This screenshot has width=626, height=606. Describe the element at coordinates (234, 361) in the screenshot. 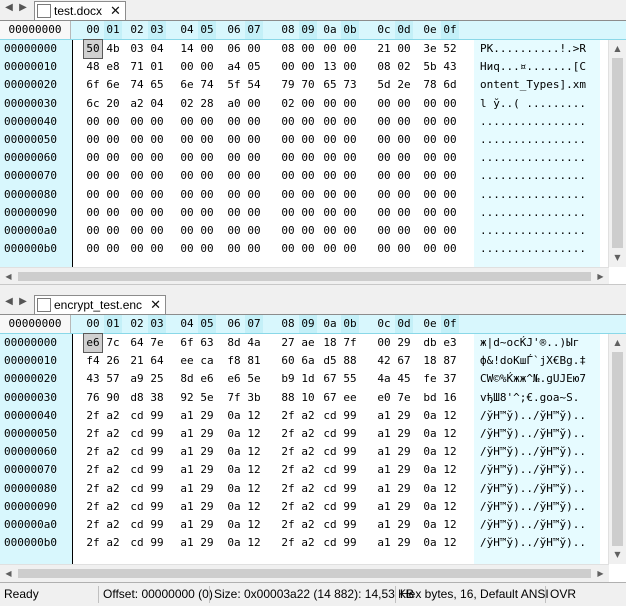

I see `hex-byte: f8` at that location.